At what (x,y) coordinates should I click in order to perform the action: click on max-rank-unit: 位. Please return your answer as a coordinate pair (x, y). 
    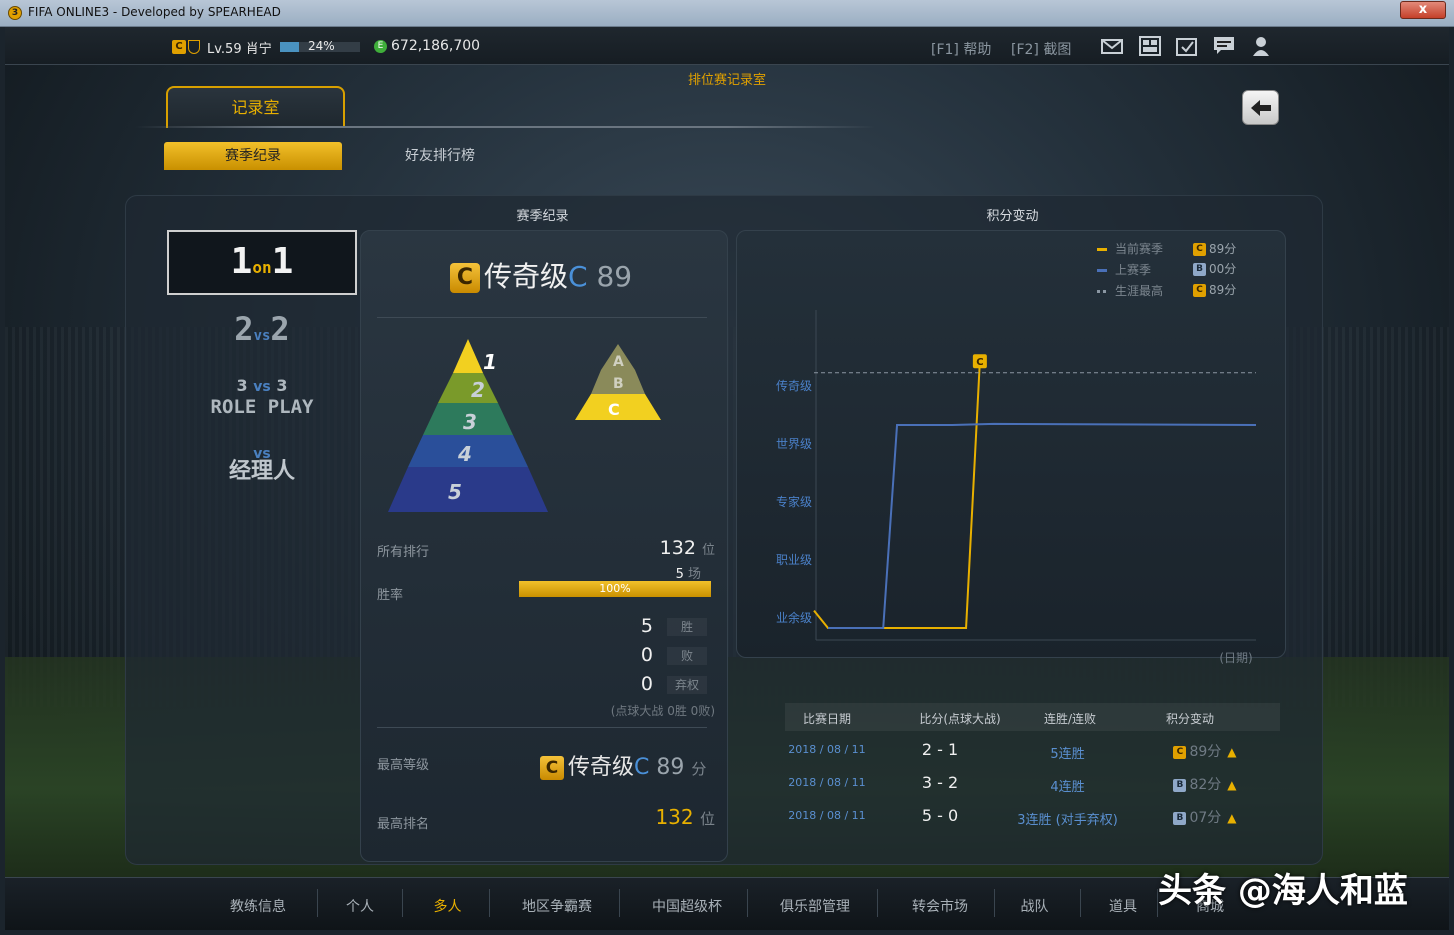
    Looking at the image, I should click on (707, 819).